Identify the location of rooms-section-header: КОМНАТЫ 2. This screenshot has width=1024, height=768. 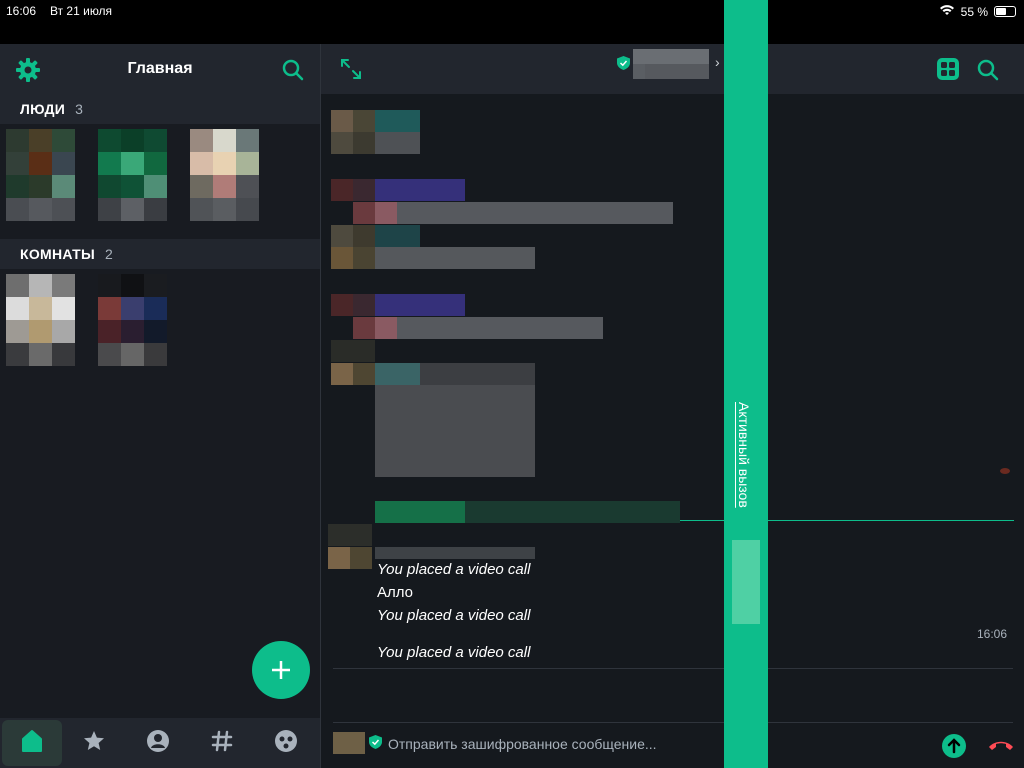
(160, 254).